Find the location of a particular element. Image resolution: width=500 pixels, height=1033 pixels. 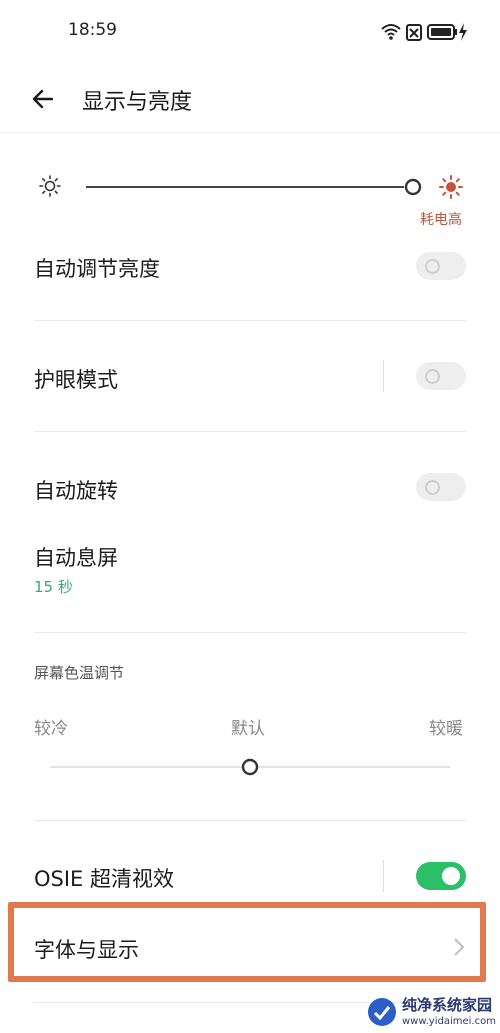

back-button is located at coordinates (43, 99).